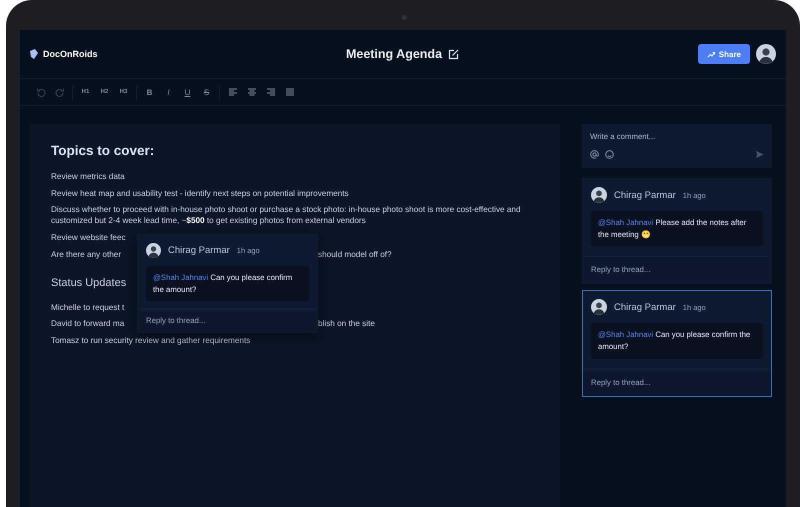 The height and width of the screenshot is (507, 800). Describe the element at coordinates (251, 92) in the screenshot. I see `align-center-icon` at that location.